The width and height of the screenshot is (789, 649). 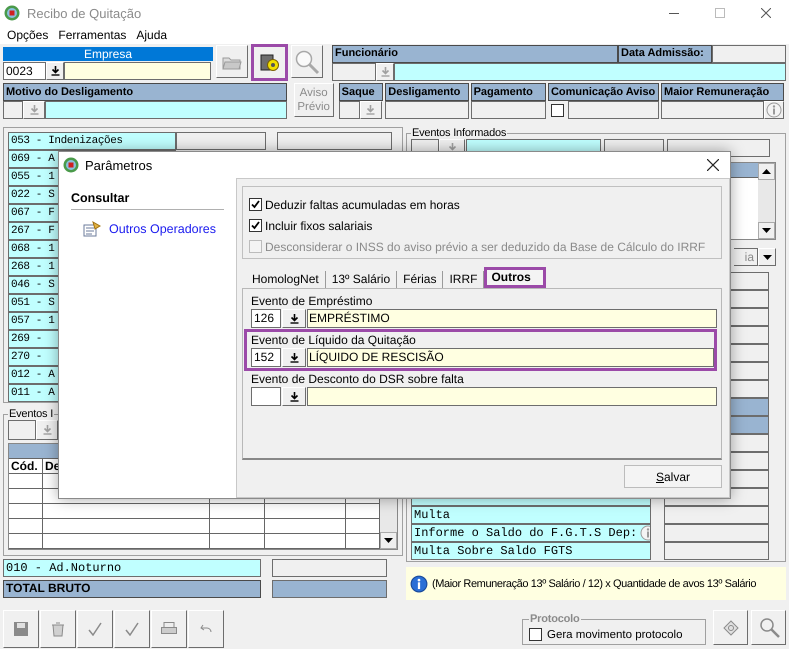 I want to click on checkbox-label: Gera movimento protocolo, so click(x=615, y=634).